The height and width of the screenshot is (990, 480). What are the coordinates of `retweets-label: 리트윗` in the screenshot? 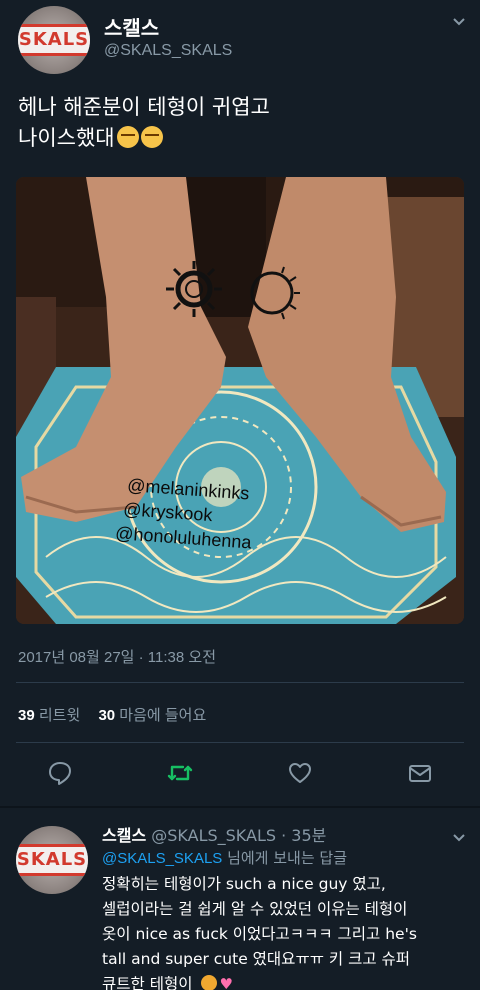 It's located at (59, 715).